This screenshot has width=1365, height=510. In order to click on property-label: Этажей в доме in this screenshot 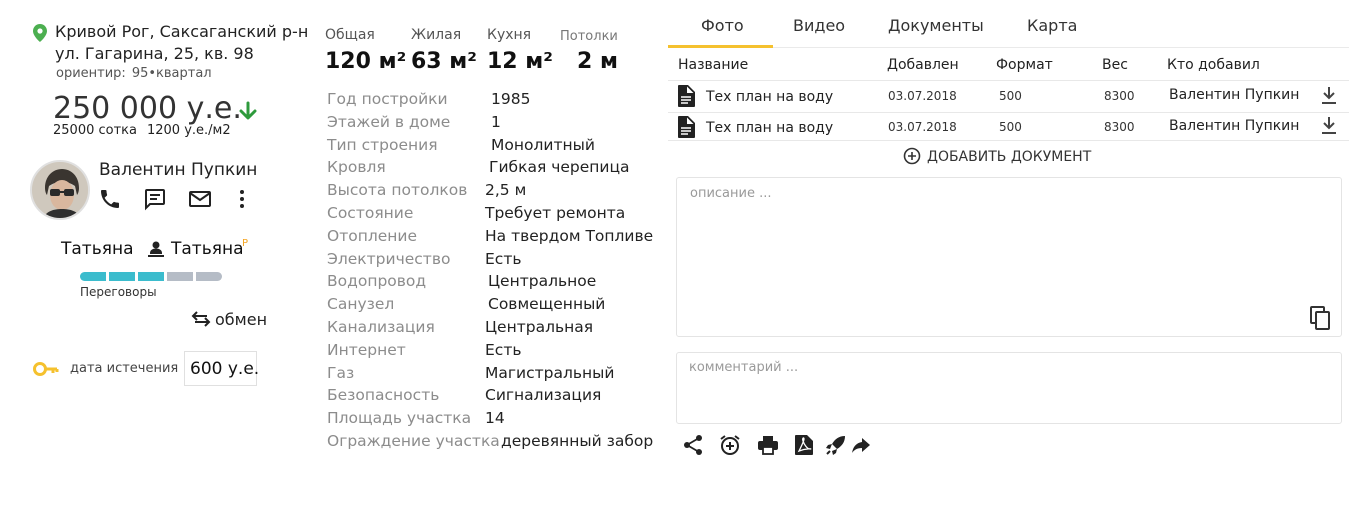, I will do `click(389, 121)`.